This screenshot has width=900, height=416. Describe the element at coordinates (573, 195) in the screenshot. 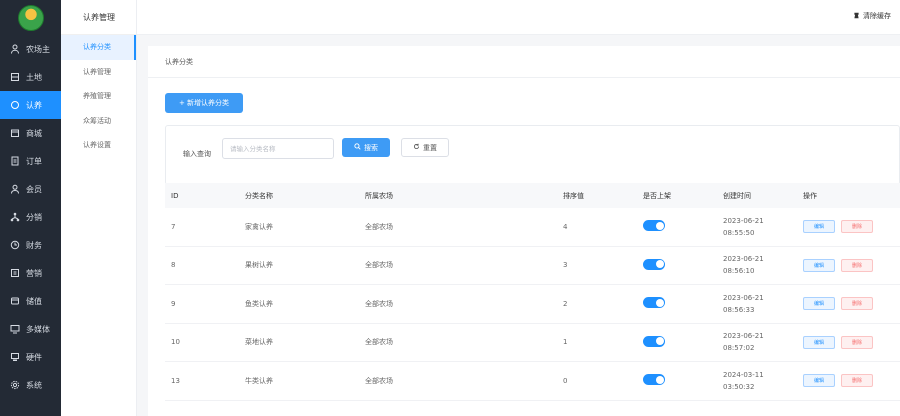

I see `column-header-sort: 排序值` at that location.